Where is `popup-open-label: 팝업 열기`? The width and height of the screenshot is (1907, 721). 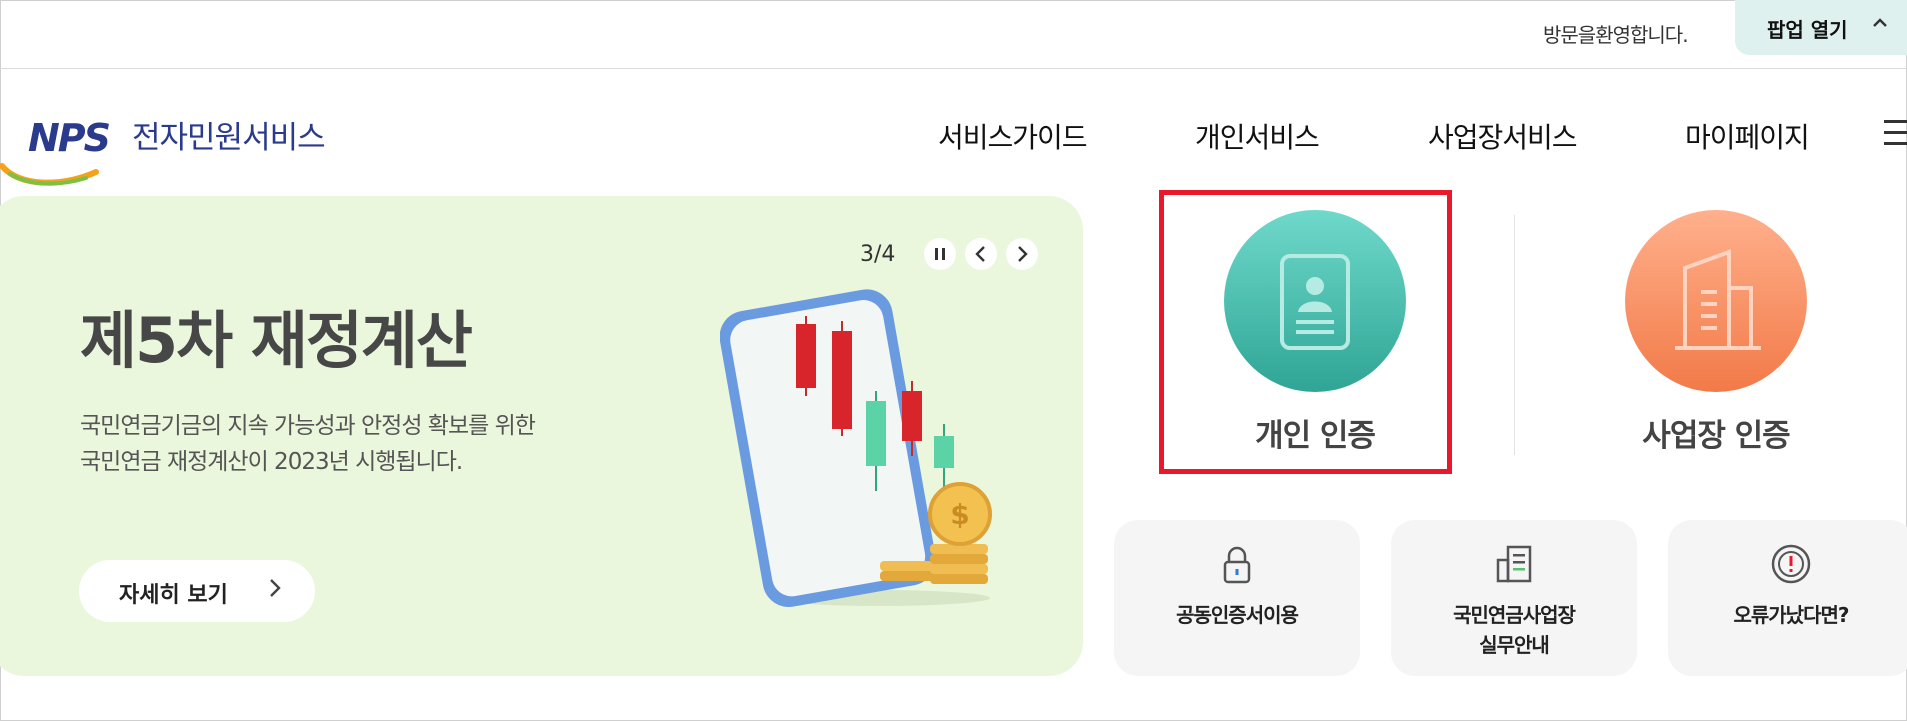
popup-open-label: 팝업 열기 is located at coordinates (1807, 30).